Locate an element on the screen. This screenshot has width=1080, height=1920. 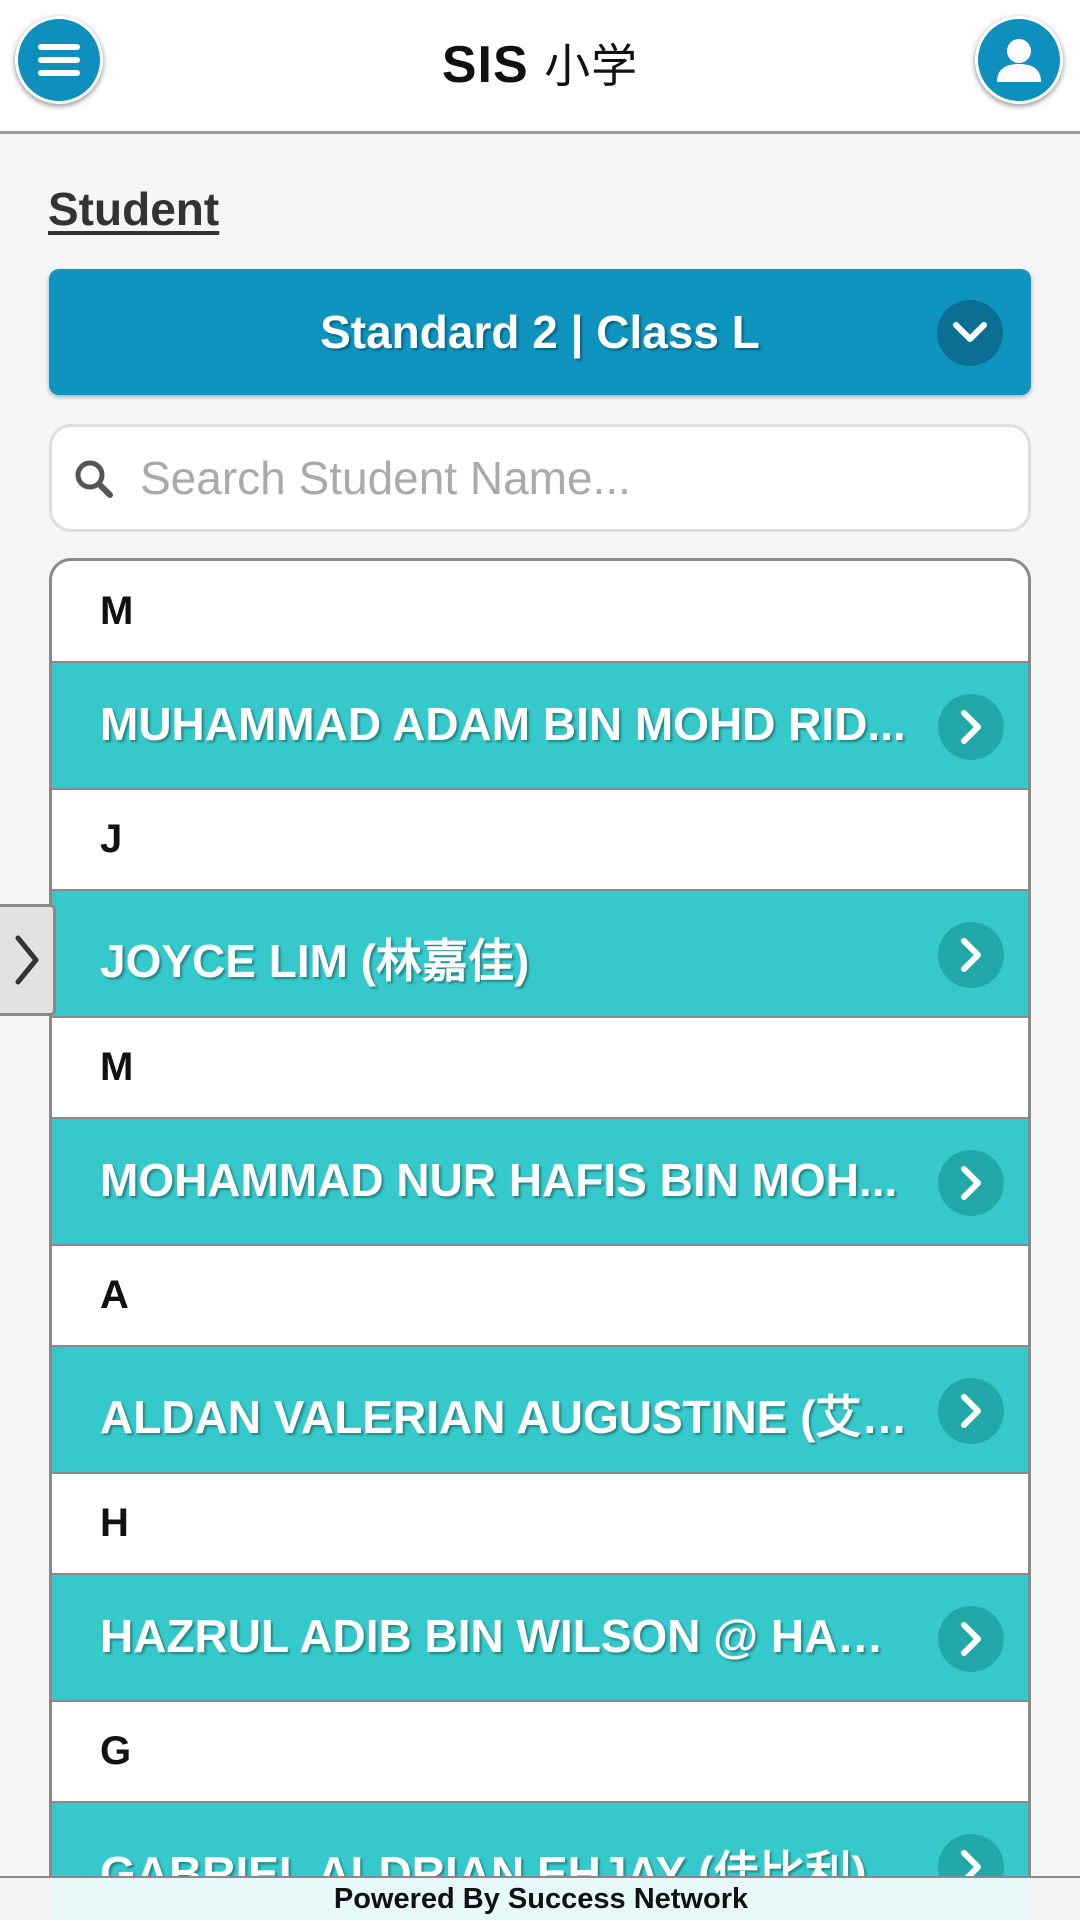
group-header: J is located at coordinates (540, 838).